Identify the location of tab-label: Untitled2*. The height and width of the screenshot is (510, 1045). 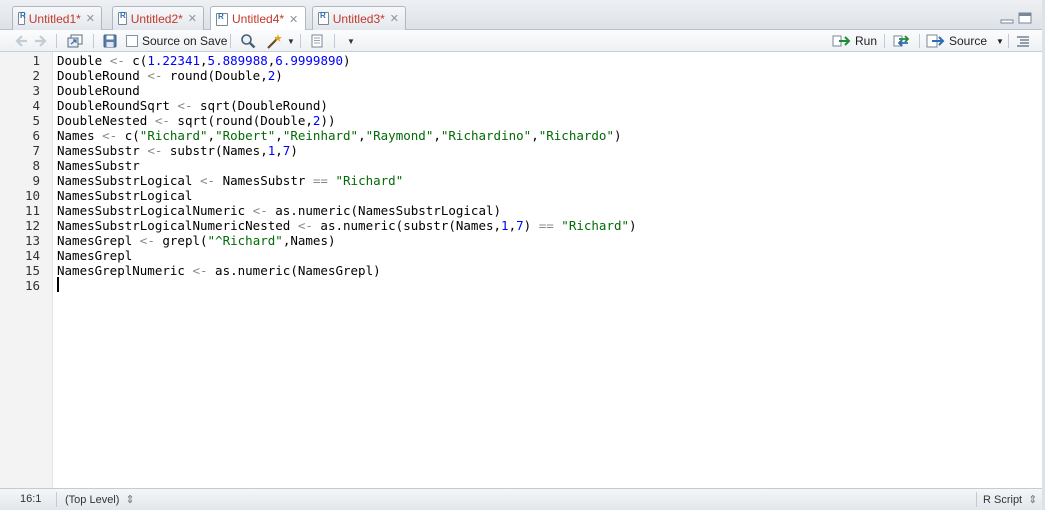
(156, 18).